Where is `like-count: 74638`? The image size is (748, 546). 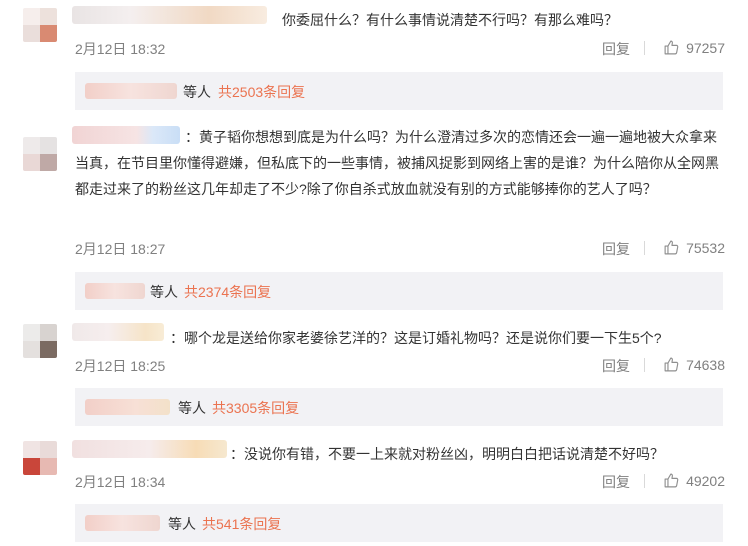 like-count: 74638 is located at coordinates (705, 364).